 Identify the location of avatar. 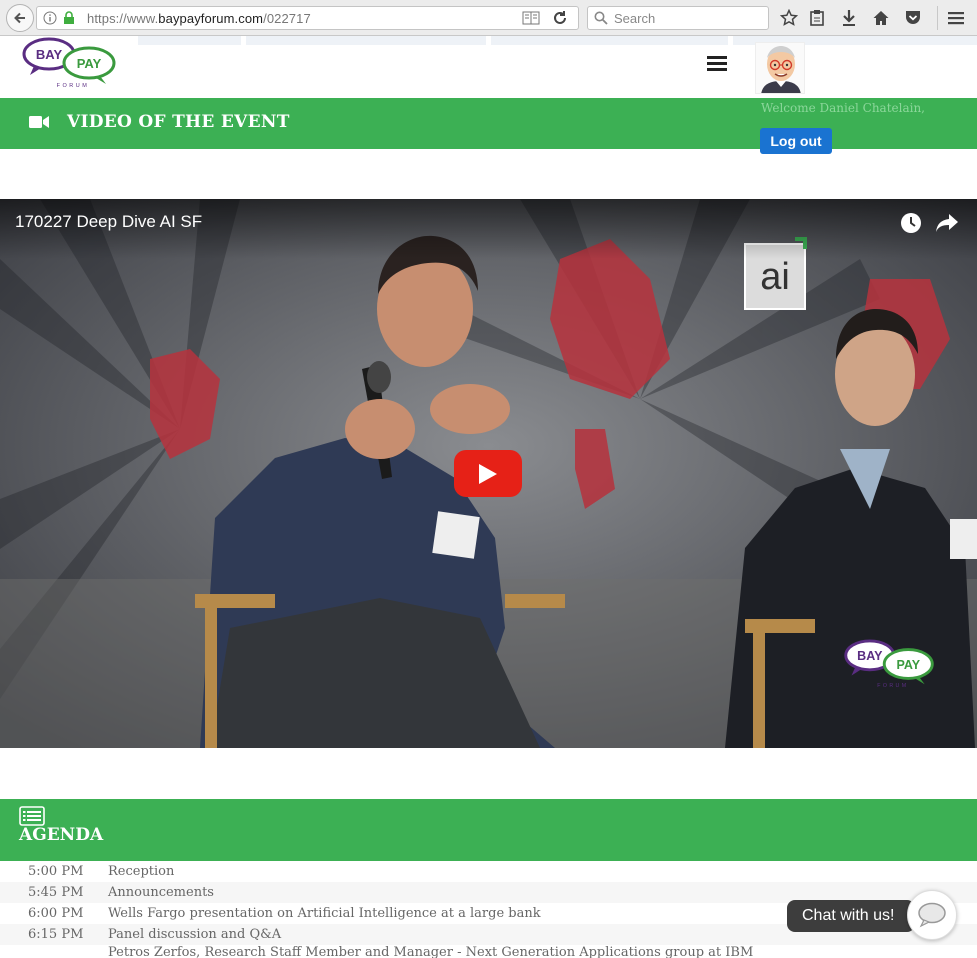
(780, 68).